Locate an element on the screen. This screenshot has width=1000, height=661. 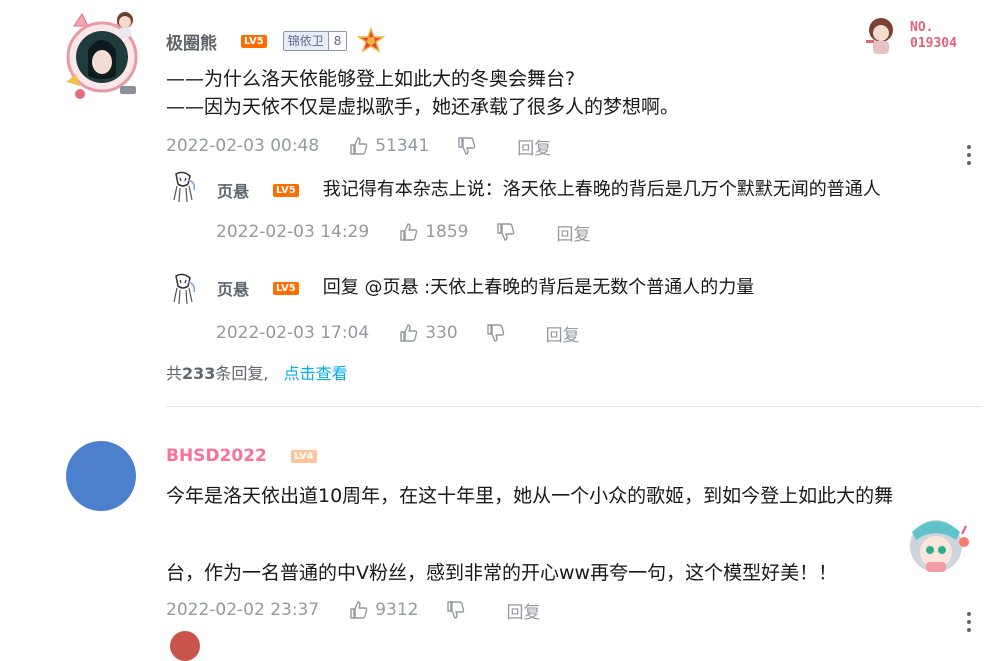
like-count: 330 is located at coordinates (441, 333).